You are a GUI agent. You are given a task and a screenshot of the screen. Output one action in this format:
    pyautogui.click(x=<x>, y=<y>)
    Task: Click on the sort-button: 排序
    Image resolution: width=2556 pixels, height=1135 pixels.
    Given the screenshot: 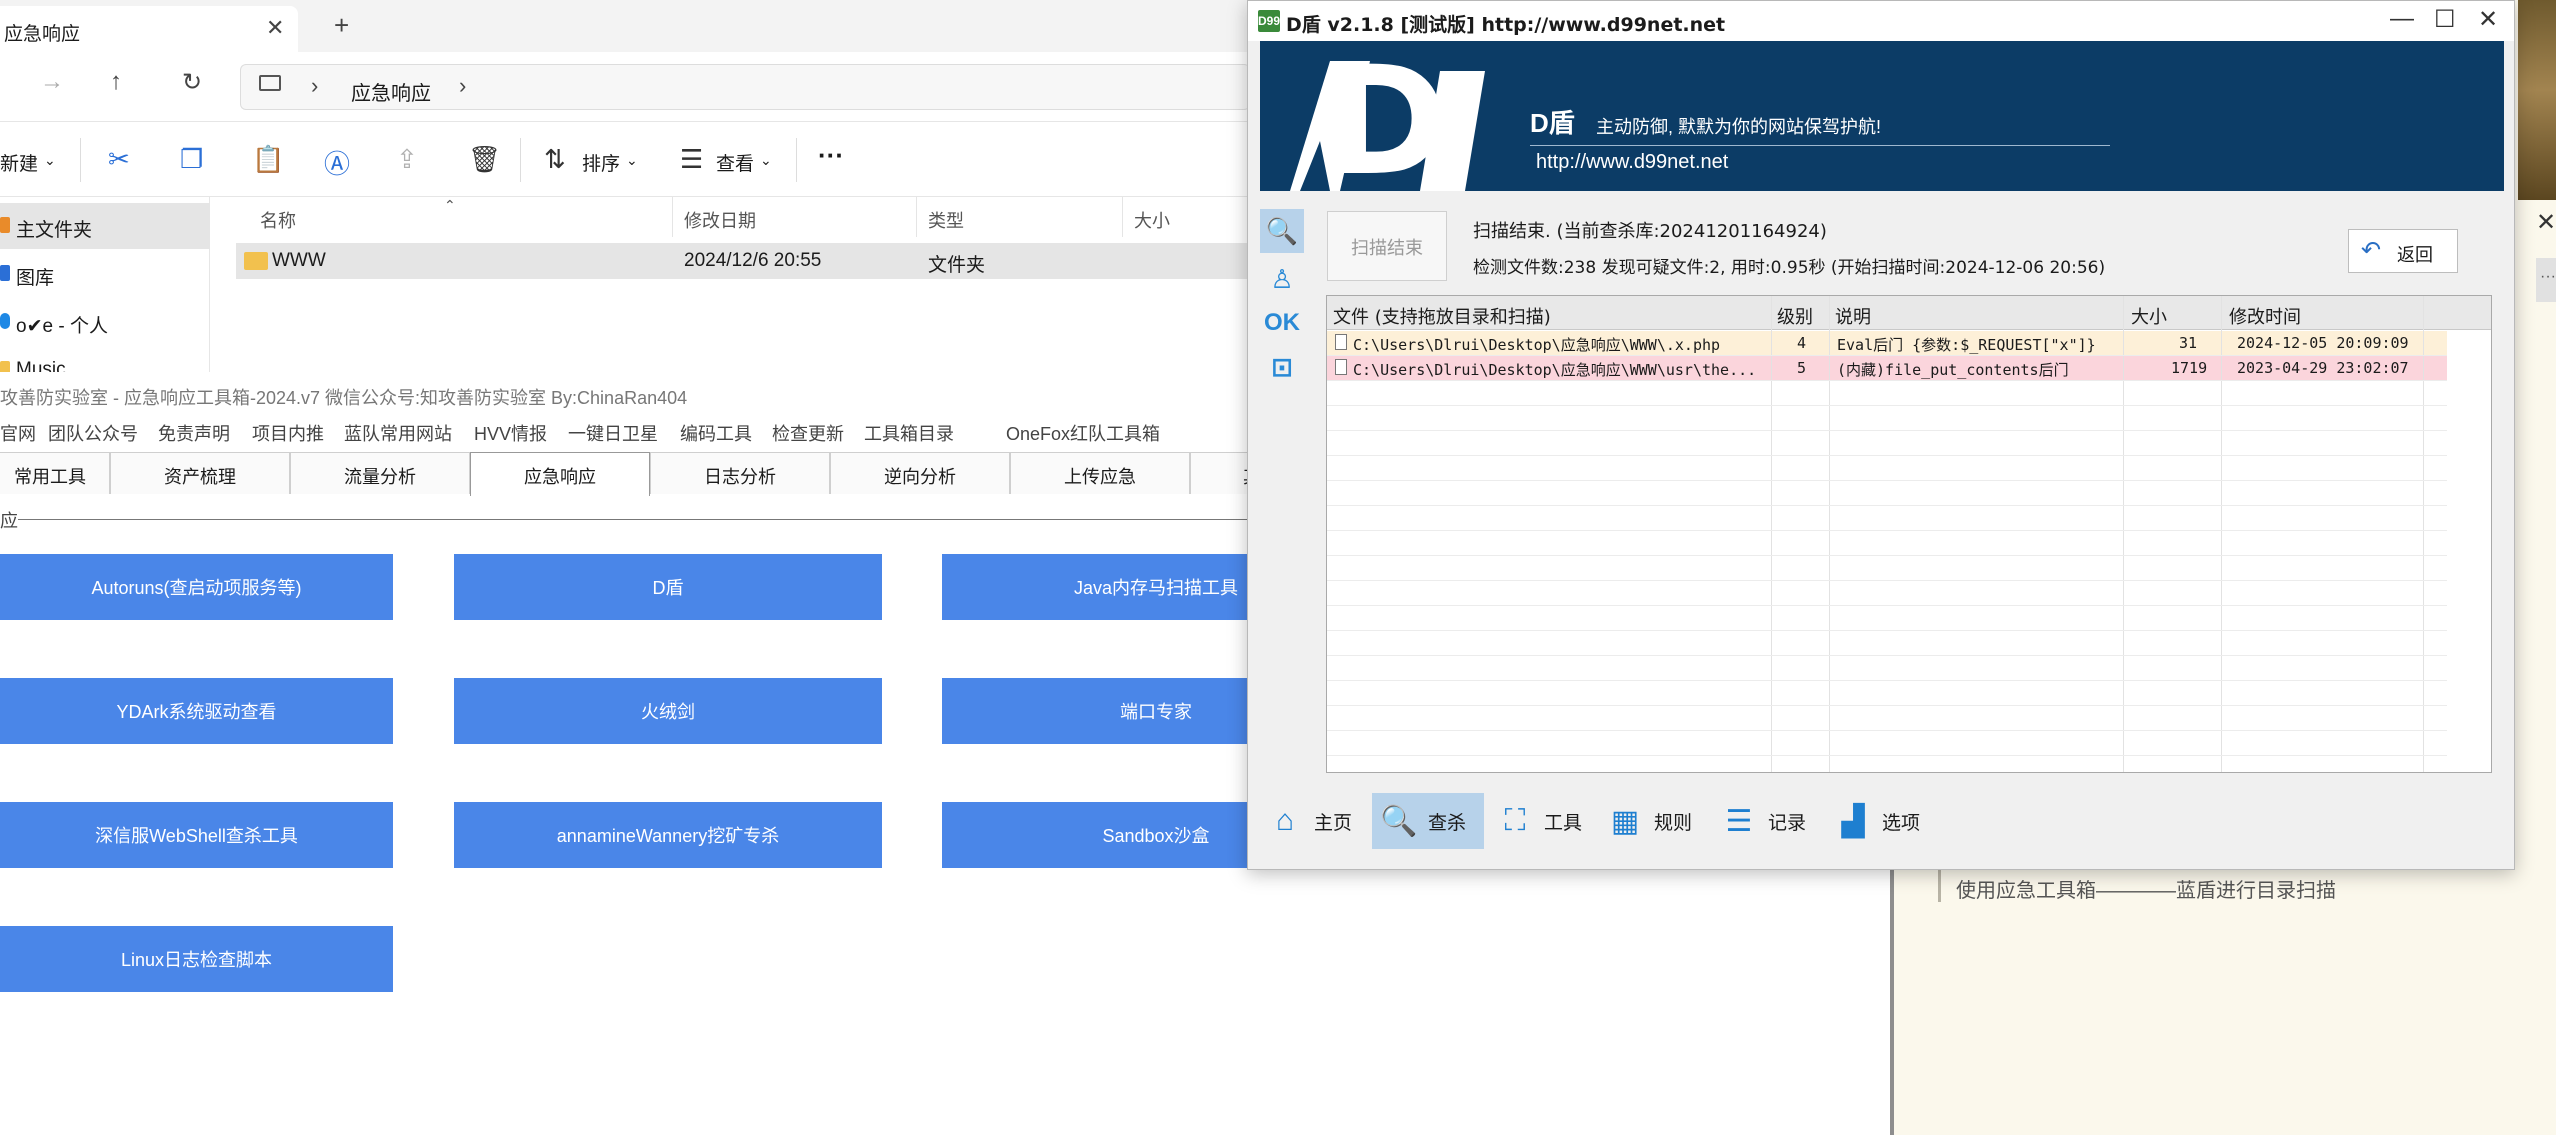 What is the action you would take?
    pyautogui.click(x=601, y=162)
    